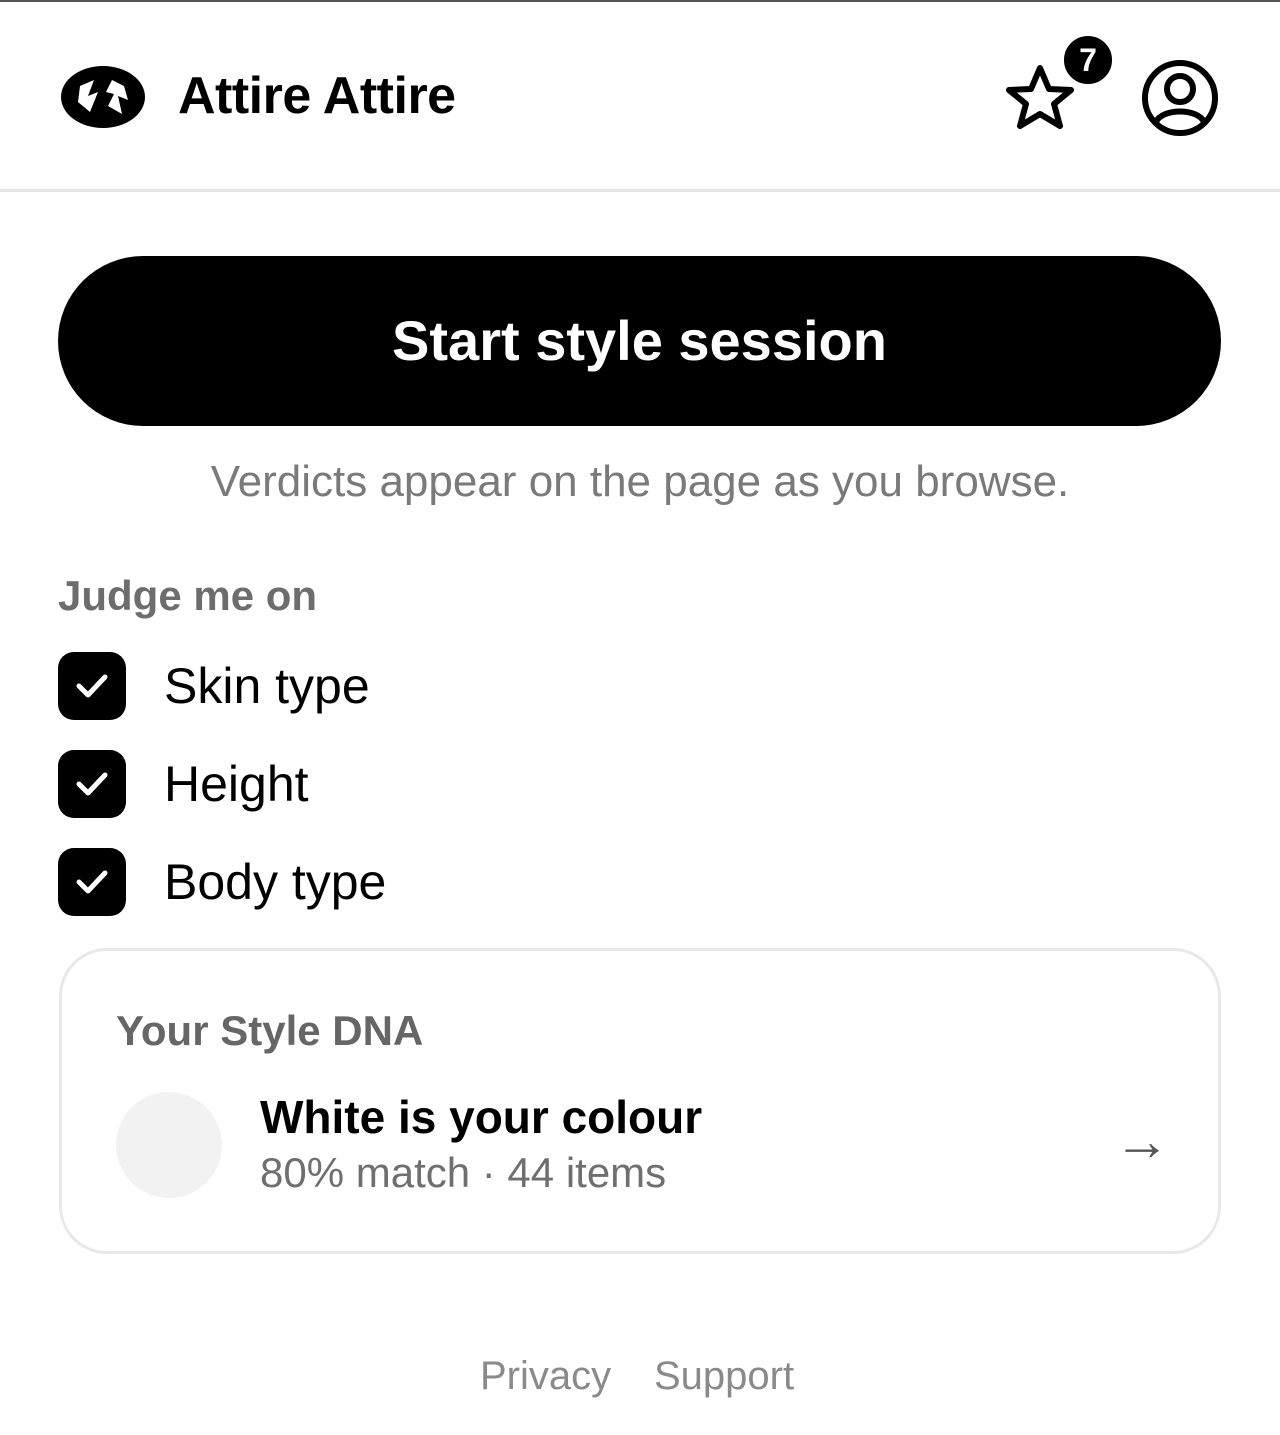 This screenshot has height=1435, width=1280. I want to click on criterion-label: Height, so click(236, 784).